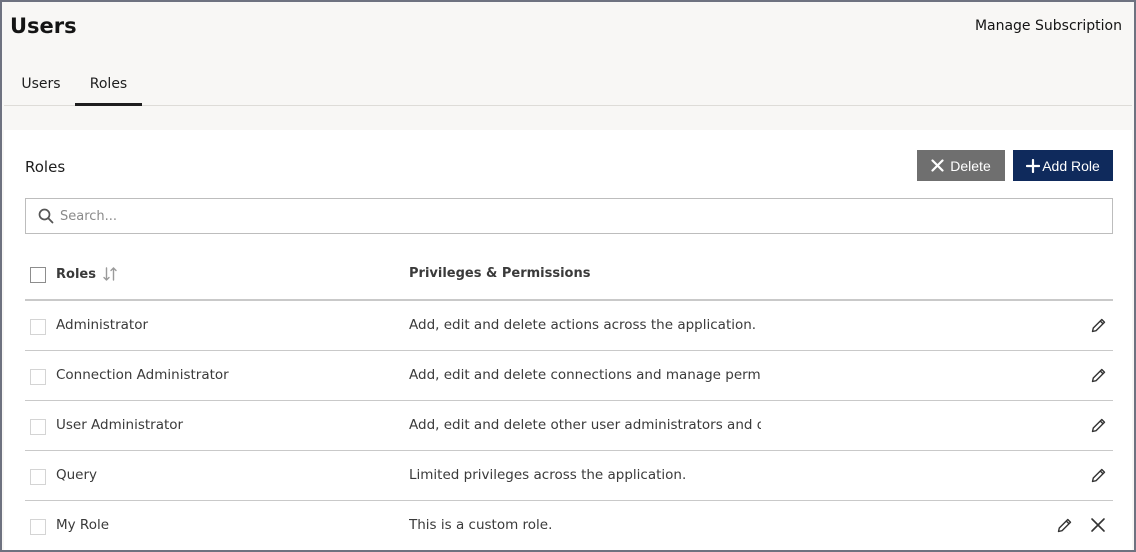 This screenshot has height=552, width=1136. I want to click on role-permissions: This is a custom role., so click(481, 525).